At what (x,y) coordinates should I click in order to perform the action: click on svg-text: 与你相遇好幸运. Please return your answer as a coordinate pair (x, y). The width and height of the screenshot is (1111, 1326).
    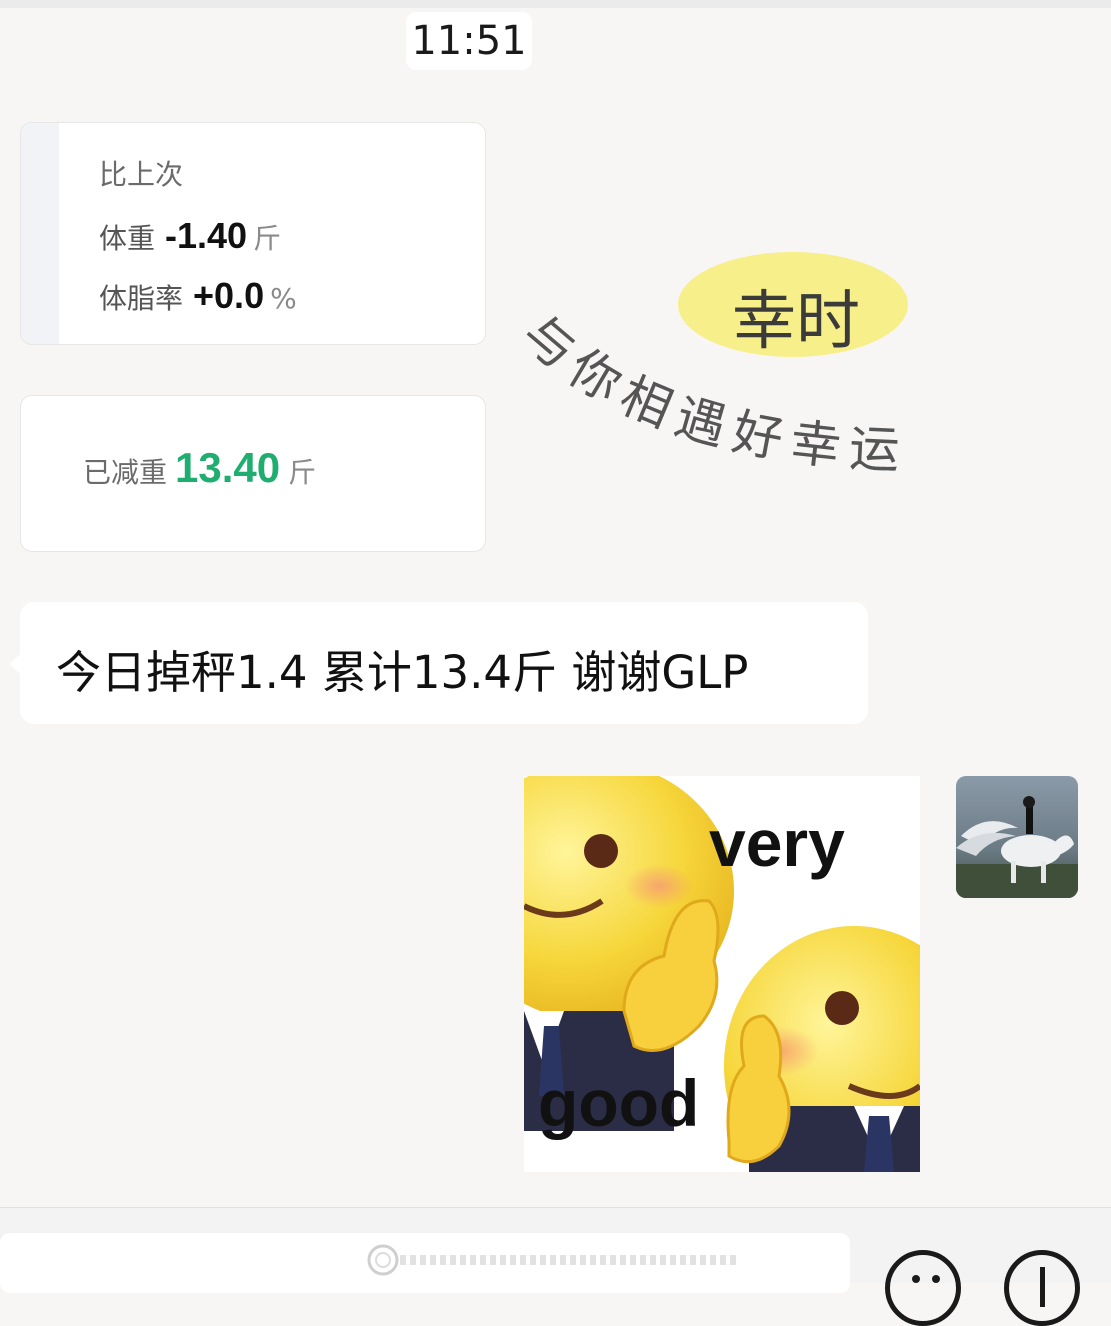
    Looking at the image, I should click on (710, 392).